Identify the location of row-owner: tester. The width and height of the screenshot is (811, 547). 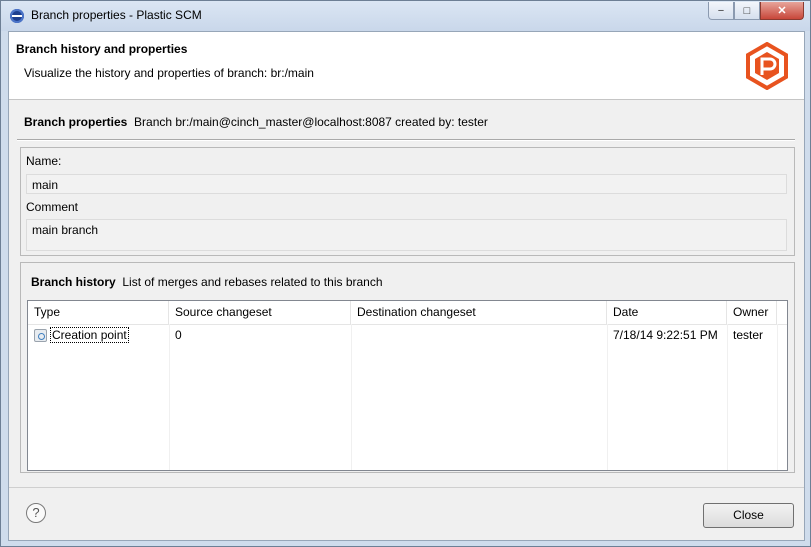
(748, 335).